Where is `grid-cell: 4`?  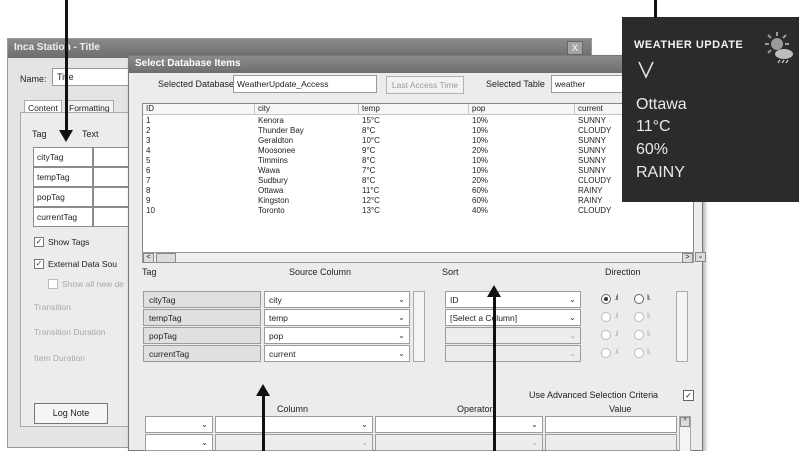
grid-cell: 4 is located at coordinates (146, 151).